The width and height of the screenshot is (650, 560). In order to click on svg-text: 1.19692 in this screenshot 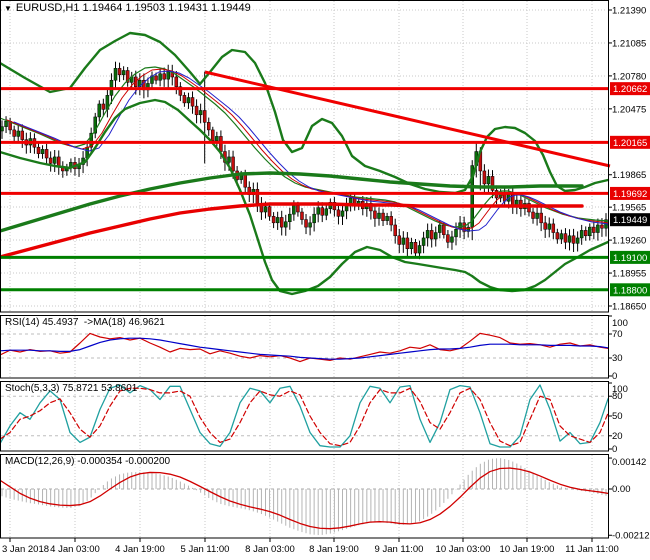, I will do `click(630, 194)`.